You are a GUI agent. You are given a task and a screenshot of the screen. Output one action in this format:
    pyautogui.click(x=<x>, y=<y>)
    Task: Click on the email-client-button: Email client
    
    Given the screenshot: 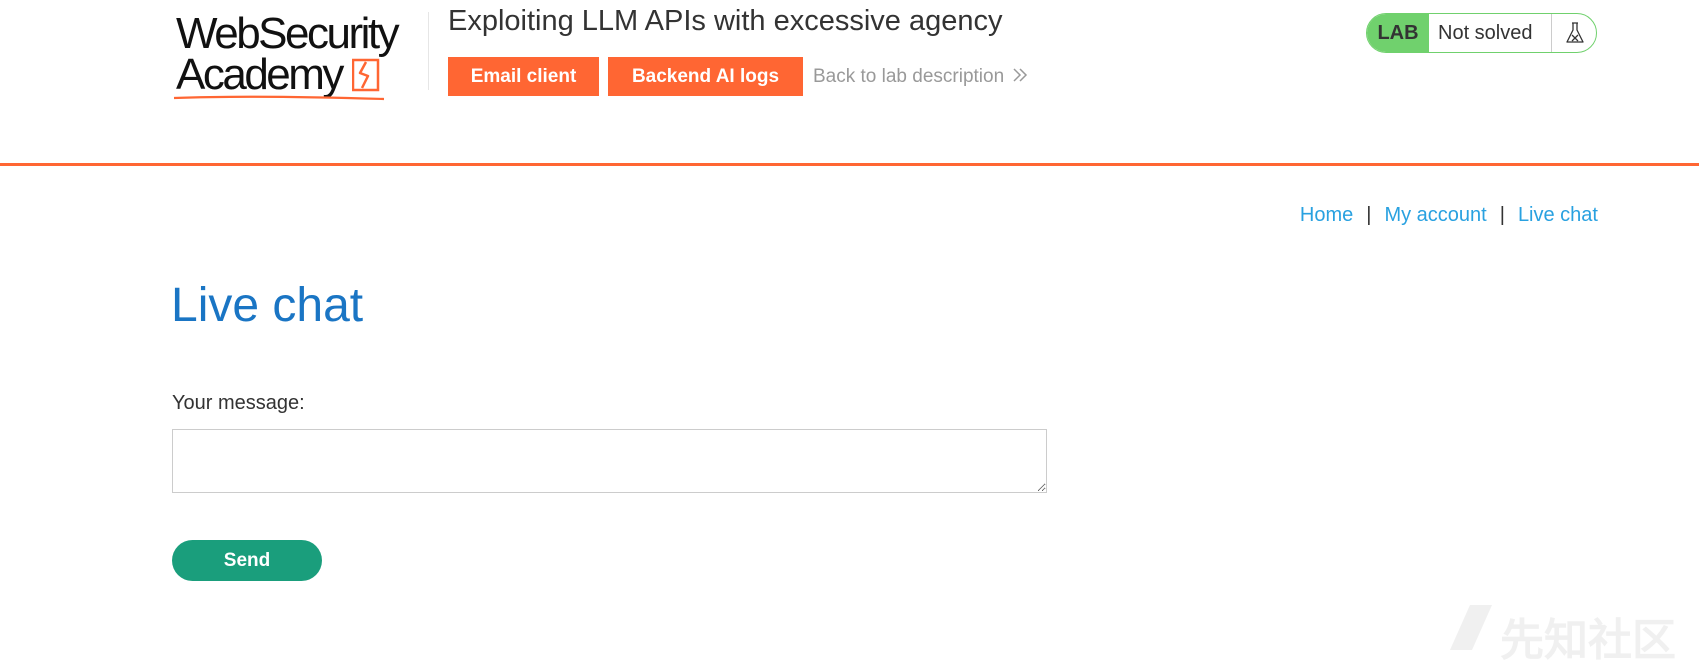 What is the action you would take?
    pyautogui.click(x=523, y=76)
    